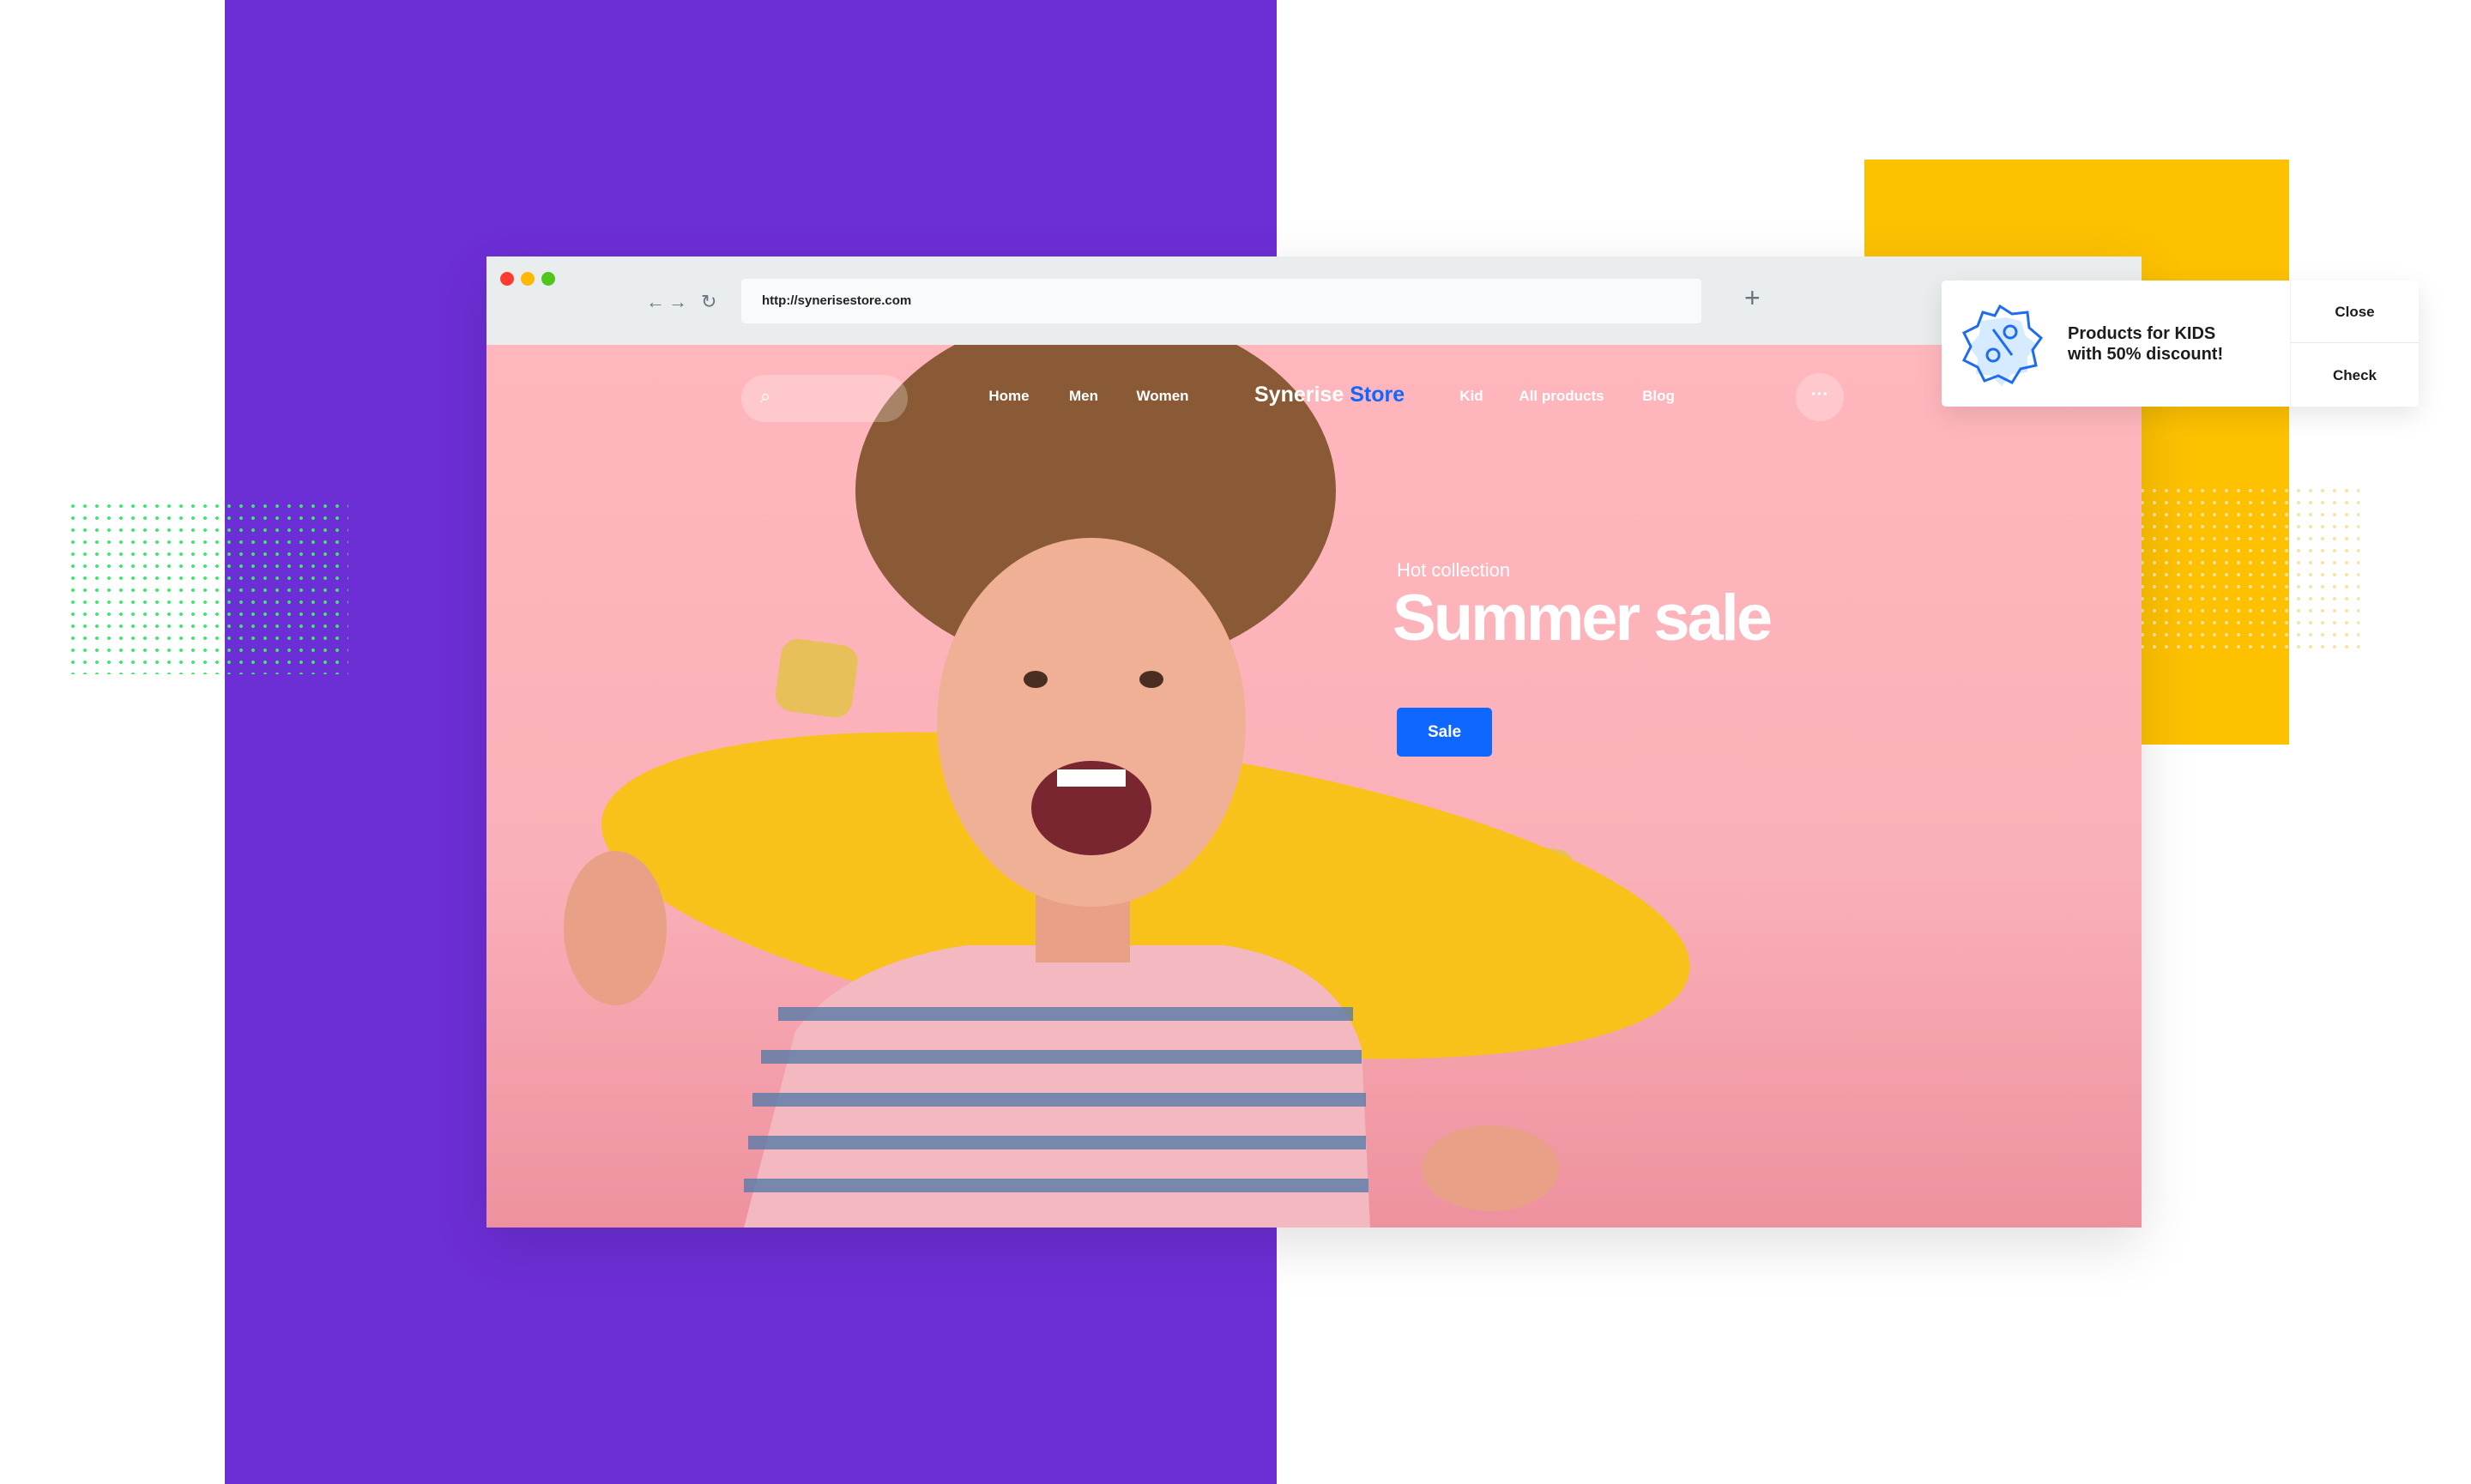  Describe the element at coordinates (528, 279) in the screenshot. I see `minimize-window-dot` at that location.